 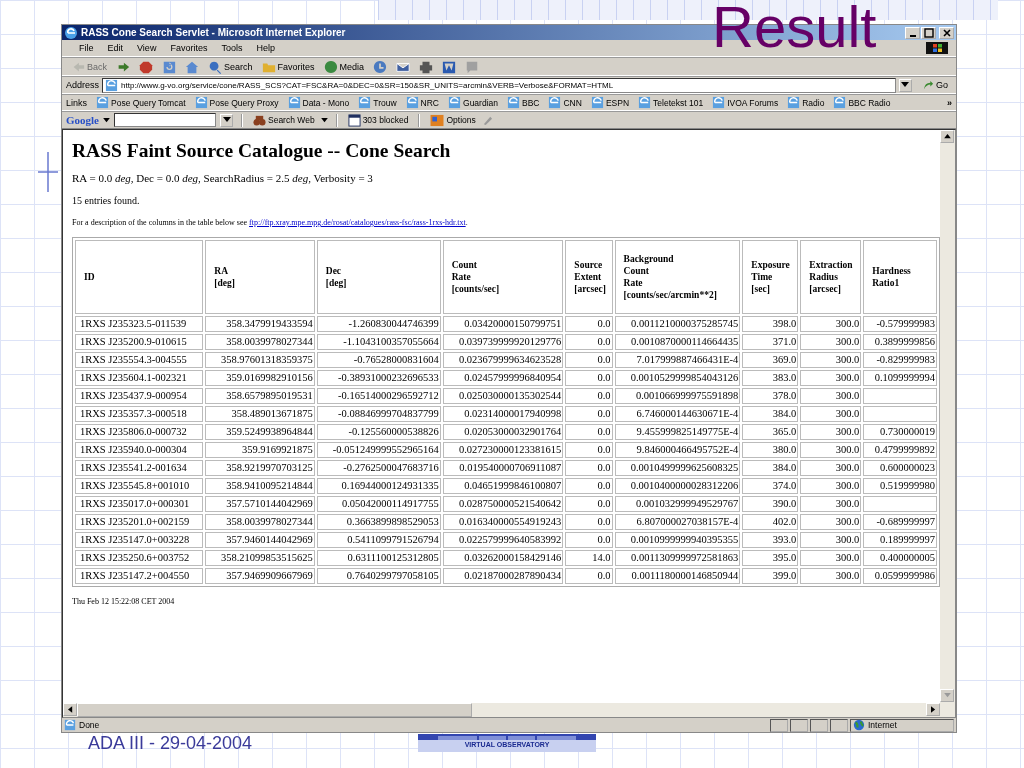 I want to click on scroll-up-button, so click(x=947, y=136).